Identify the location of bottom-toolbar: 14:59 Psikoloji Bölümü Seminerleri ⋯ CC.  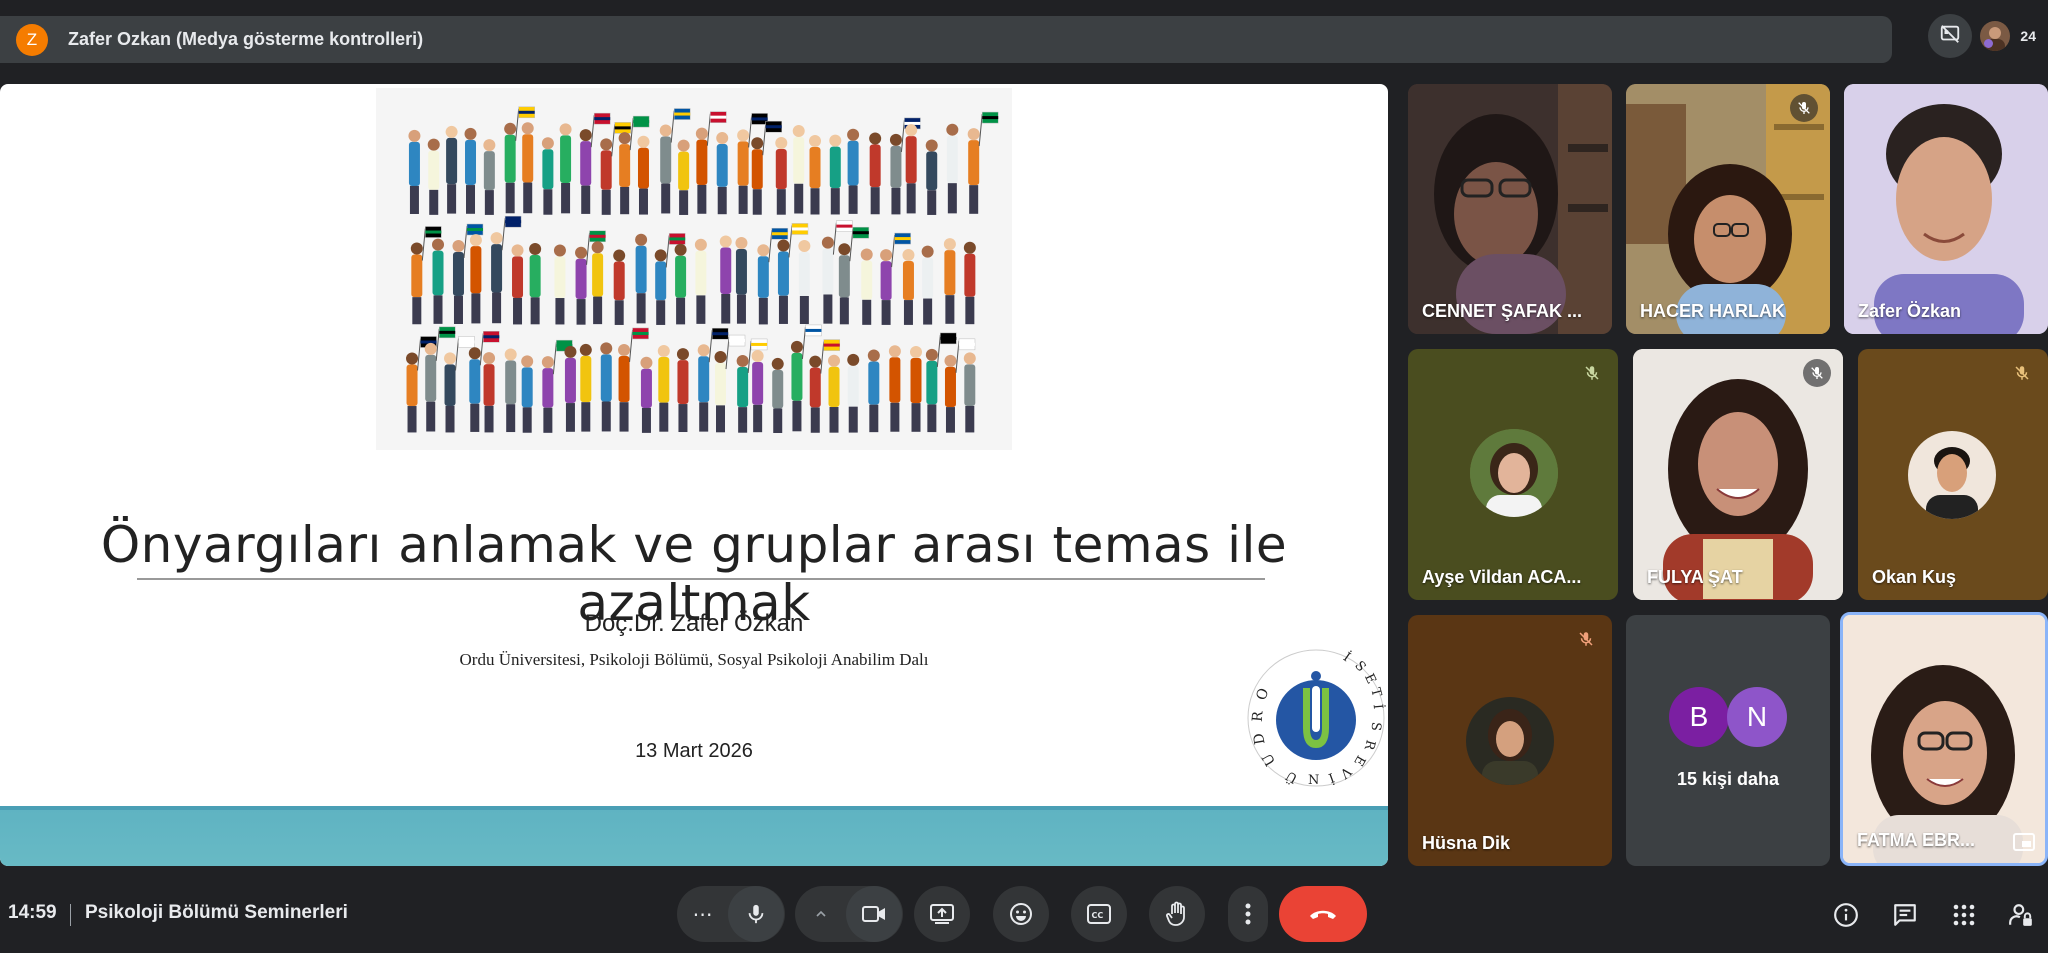
(1024, 916).